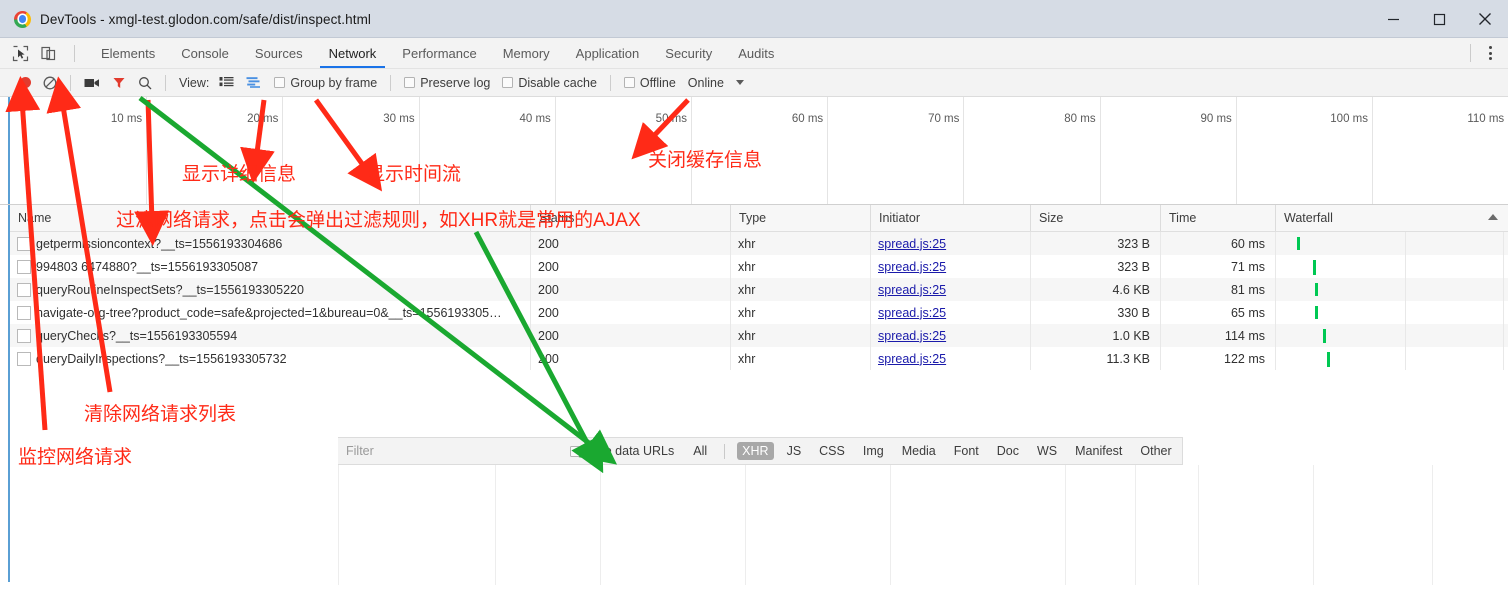 The width and height of the screenshot is (1508, 602). I want to click on throttling-caret, so click(740, 83).